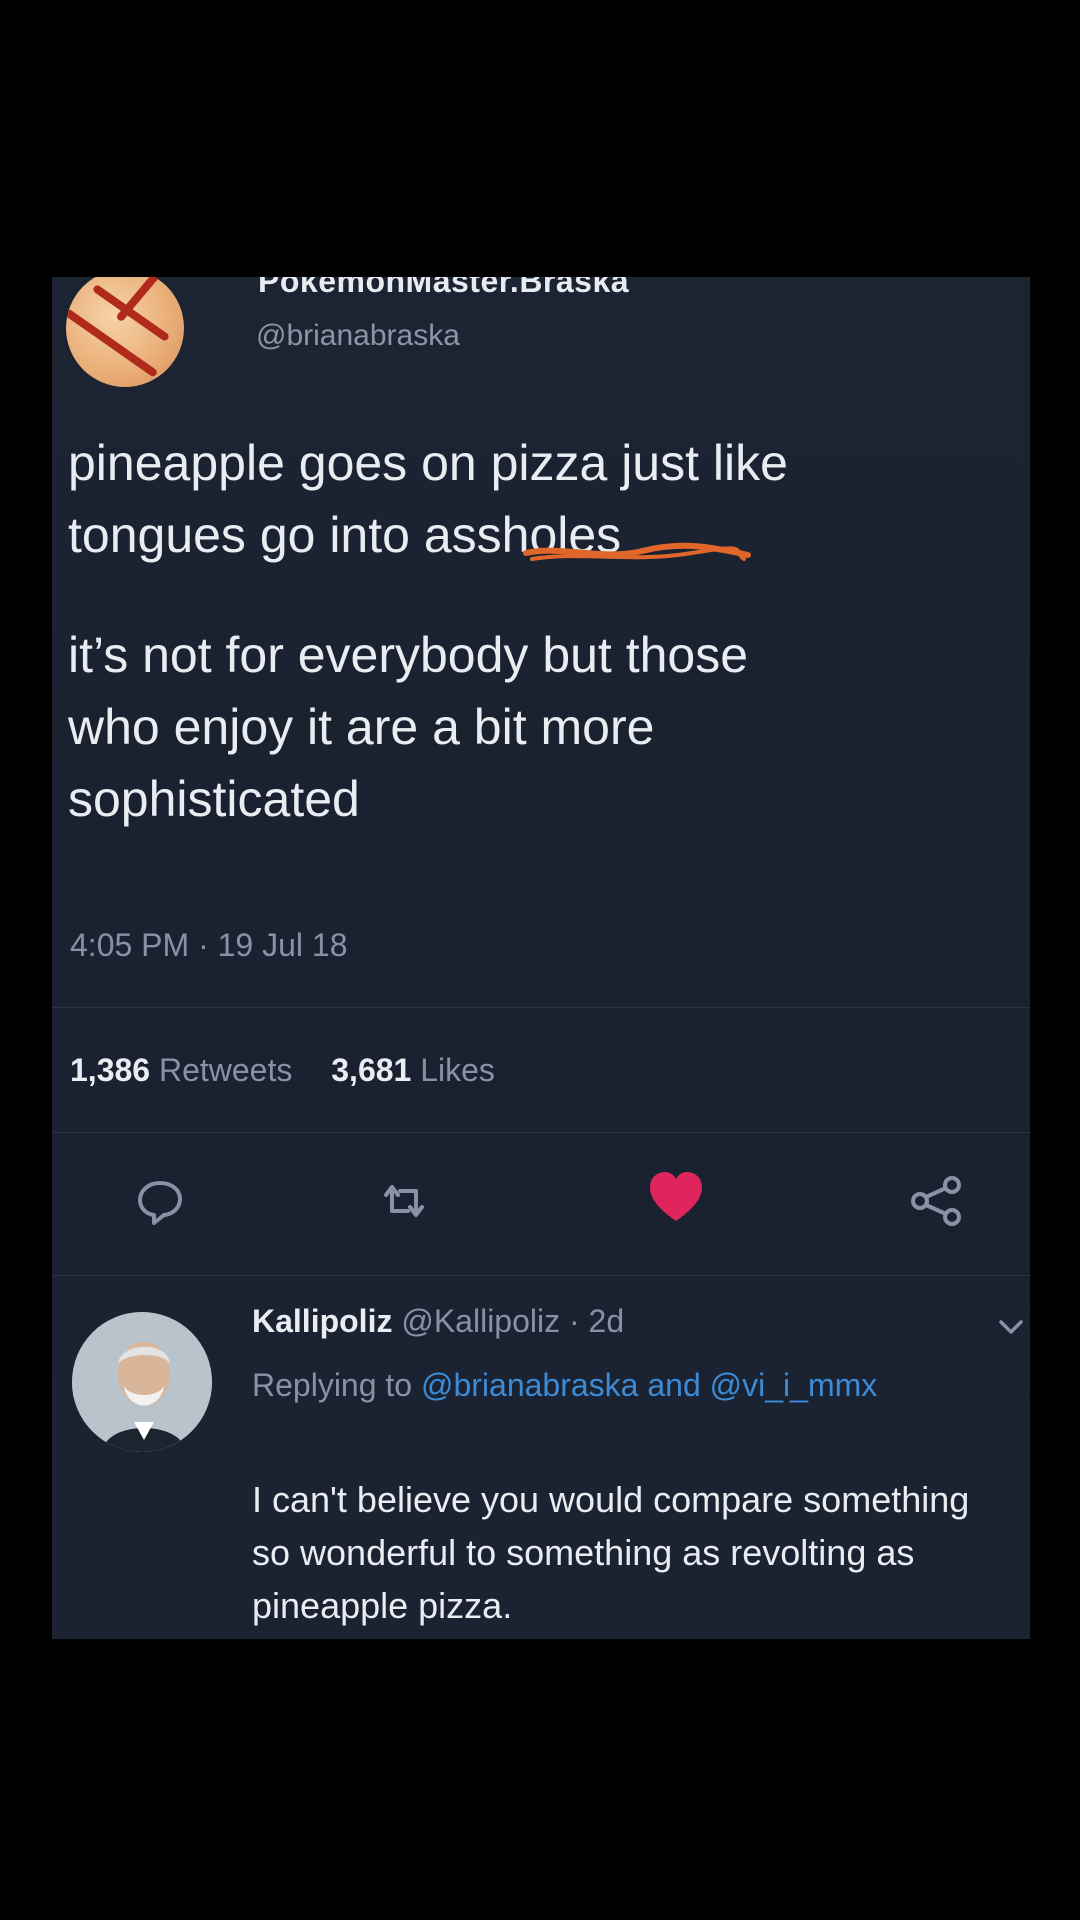  Describe the element at coordinates (457, 1070) in the screenshot. I see `like-label: Likes` at that location.